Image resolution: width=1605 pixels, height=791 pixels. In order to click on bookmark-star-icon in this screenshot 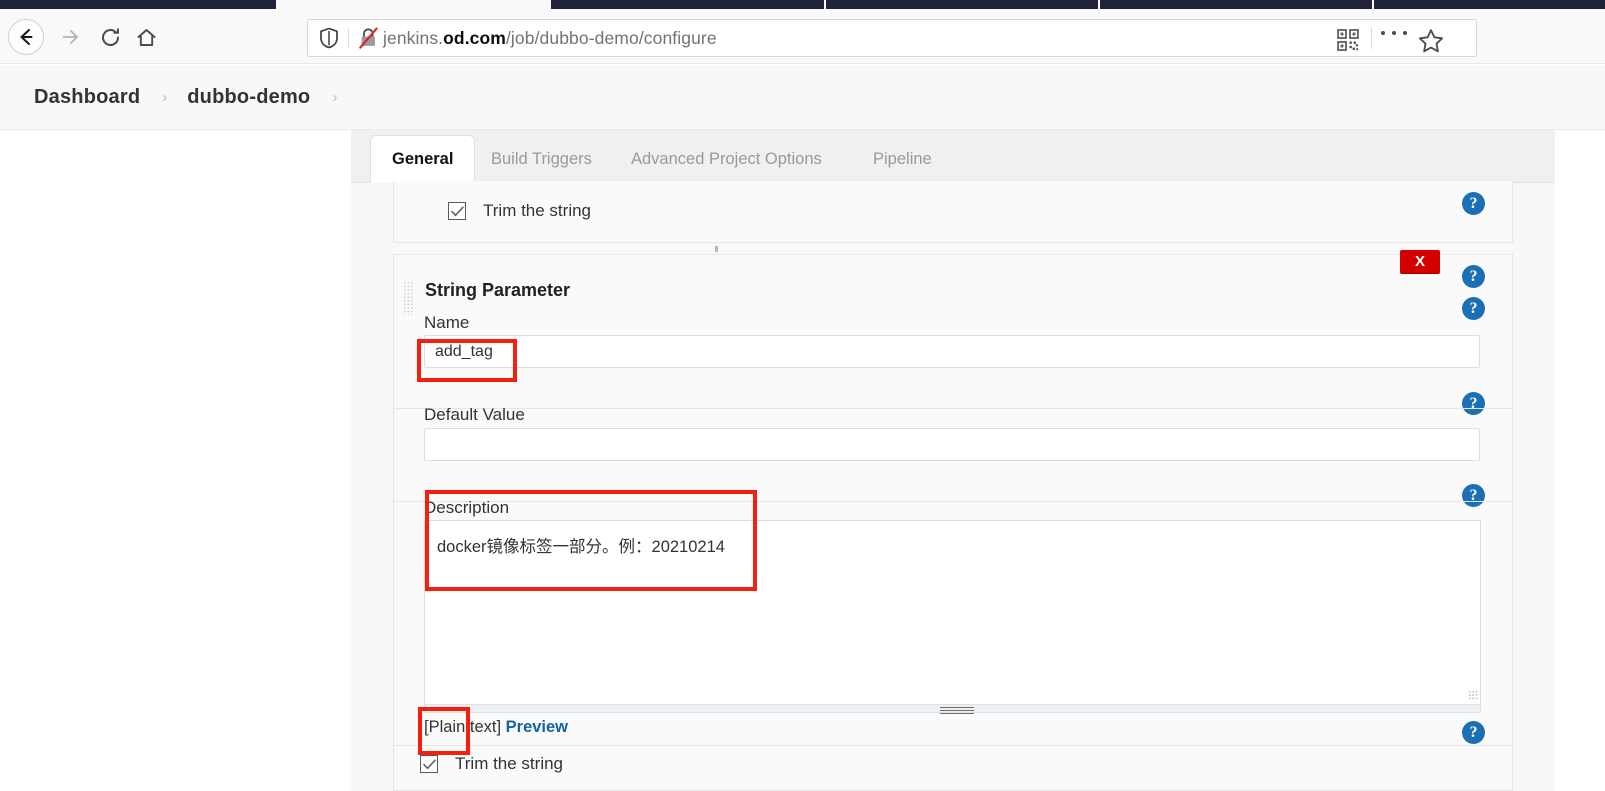, I will do `click(1431, 43)`.